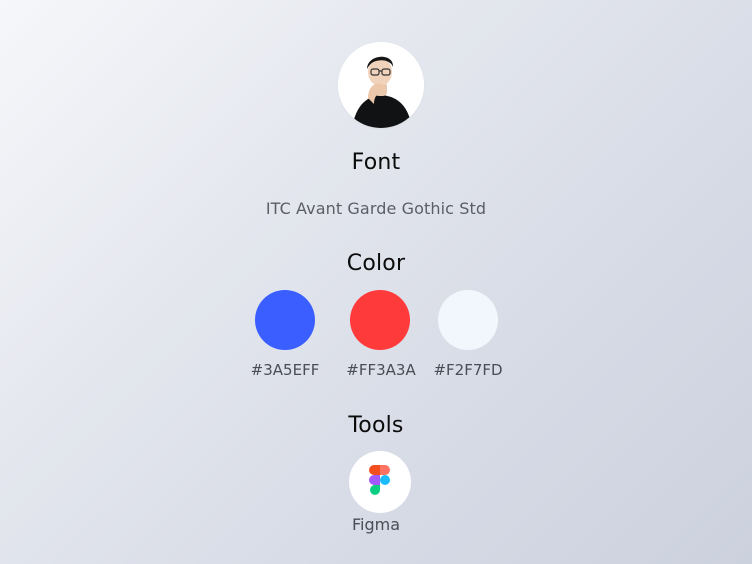  What do you see at coordinates (285, 370) in the screenshot?
I see `color-code-blue: #3A5EFF` at bounding box center [285, 370].